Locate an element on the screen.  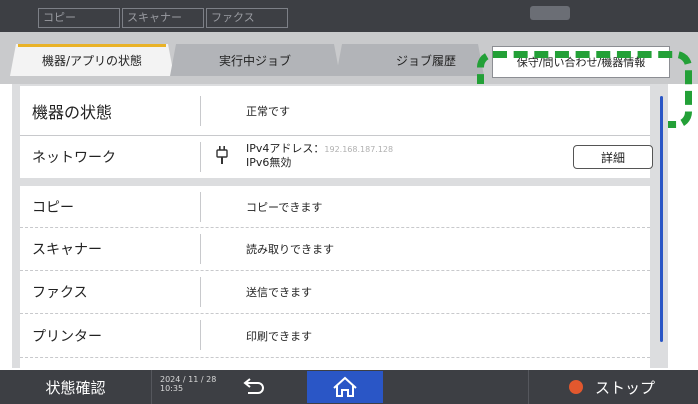
bottom-bar: 状態確認 2024 / 11 / 28 10:35 ストップ is located at coordinates (349, 387).